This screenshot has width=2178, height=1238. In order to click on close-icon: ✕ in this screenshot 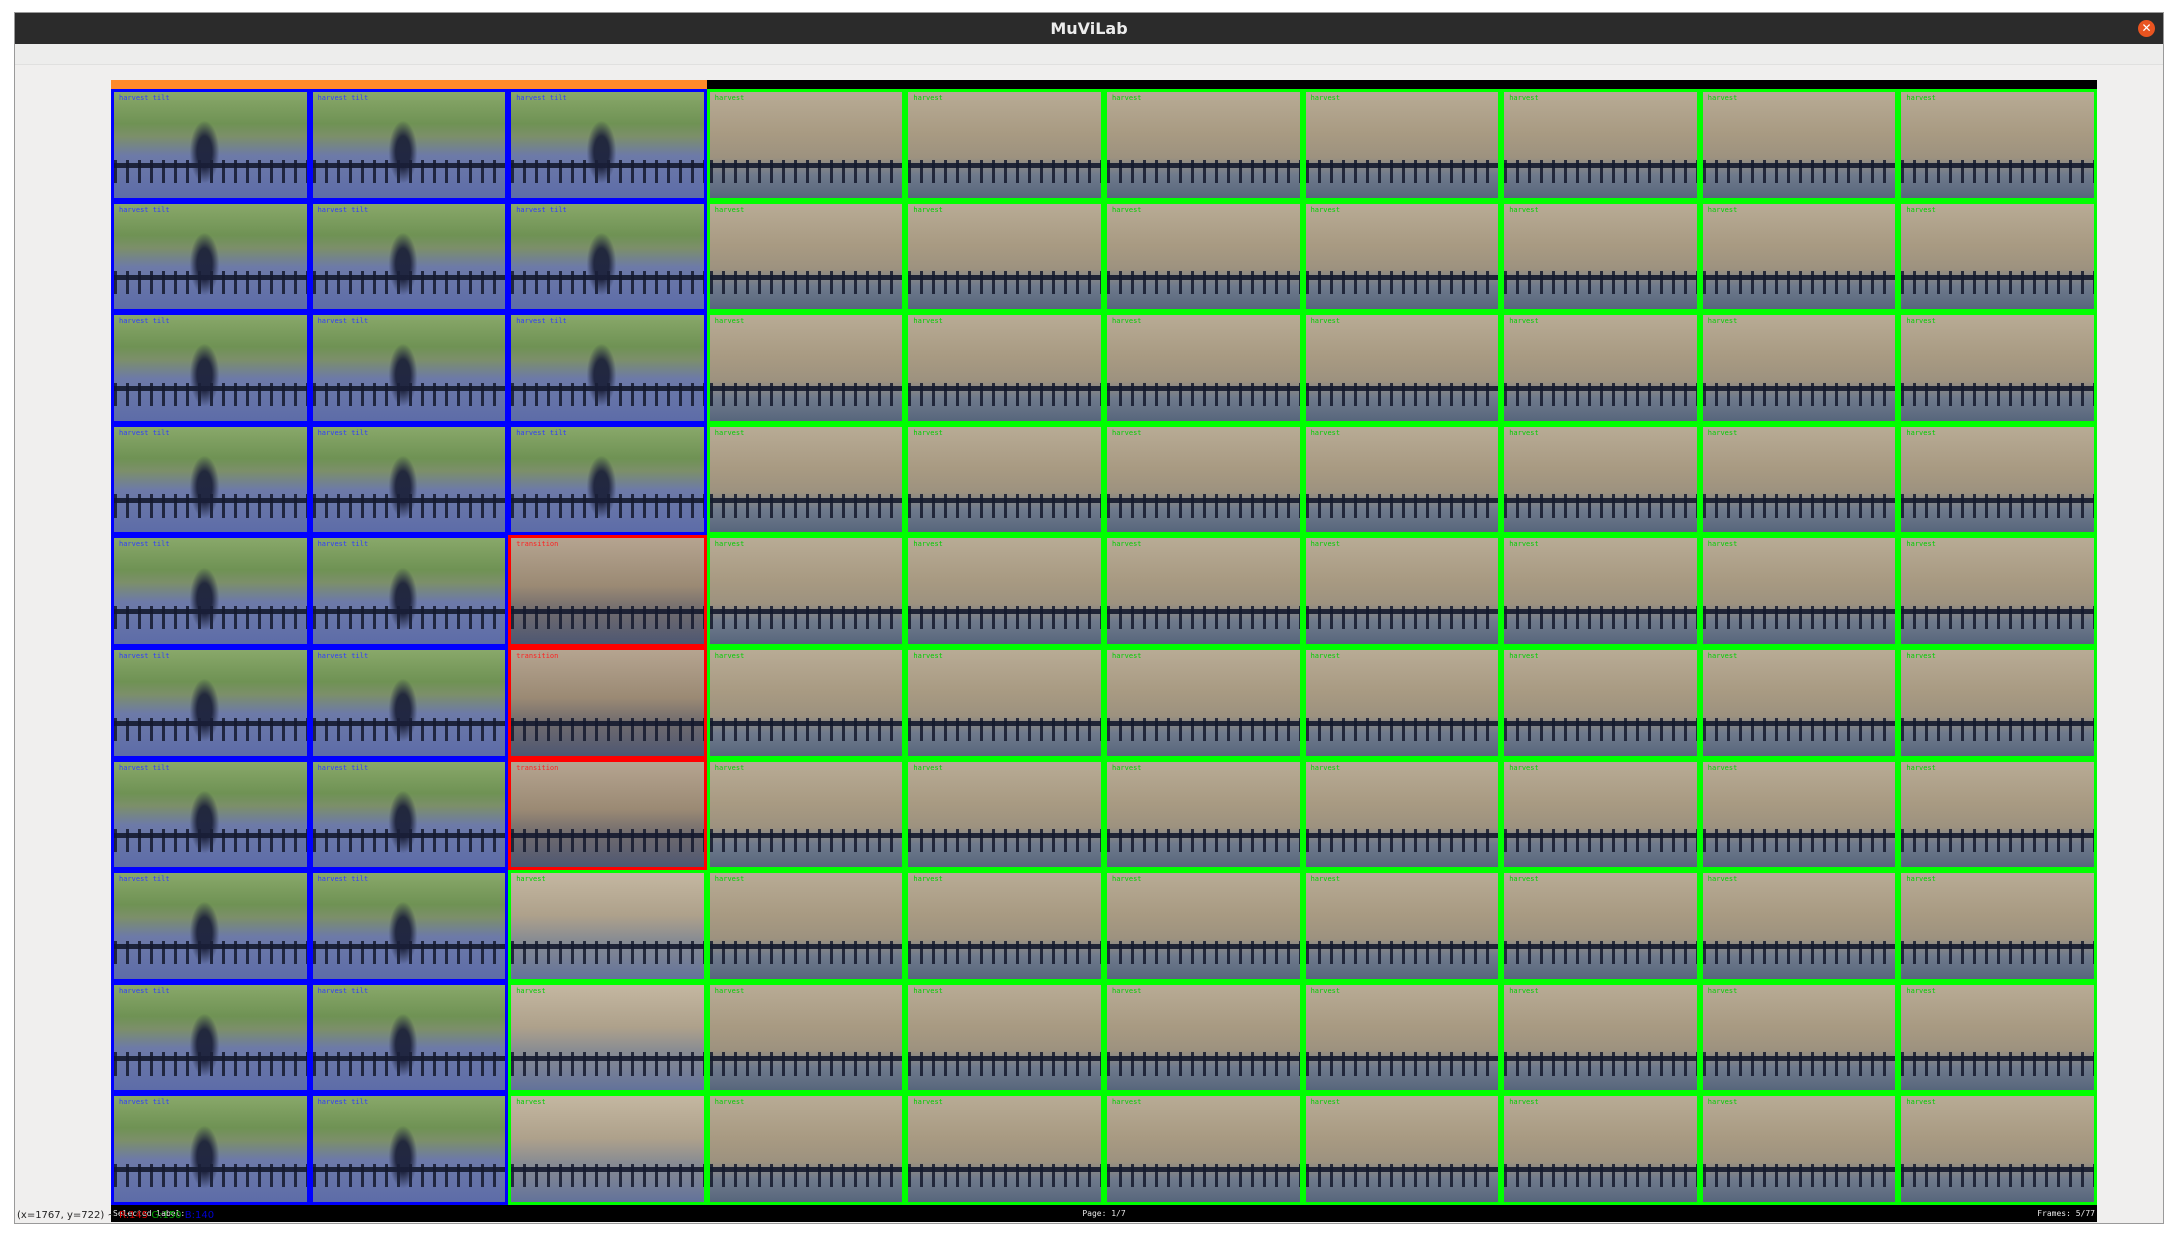, I will do `click(2146, 28)`.